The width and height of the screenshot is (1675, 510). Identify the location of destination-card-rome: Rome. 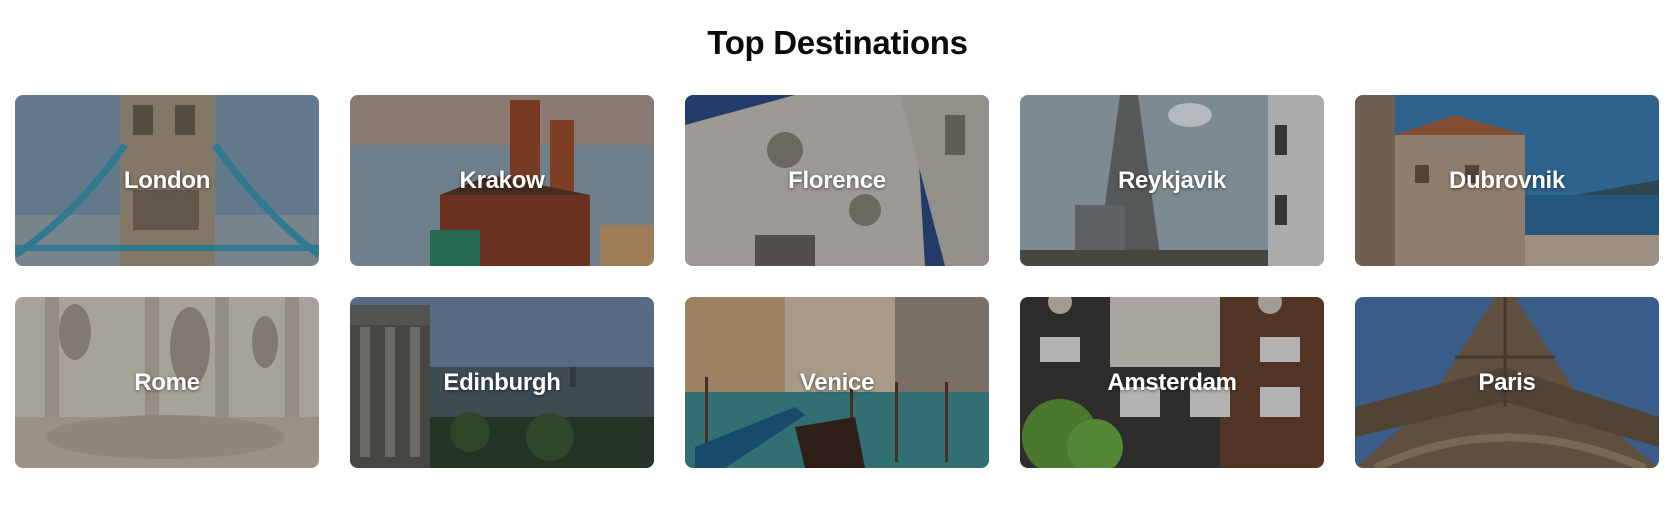
(167, 382).